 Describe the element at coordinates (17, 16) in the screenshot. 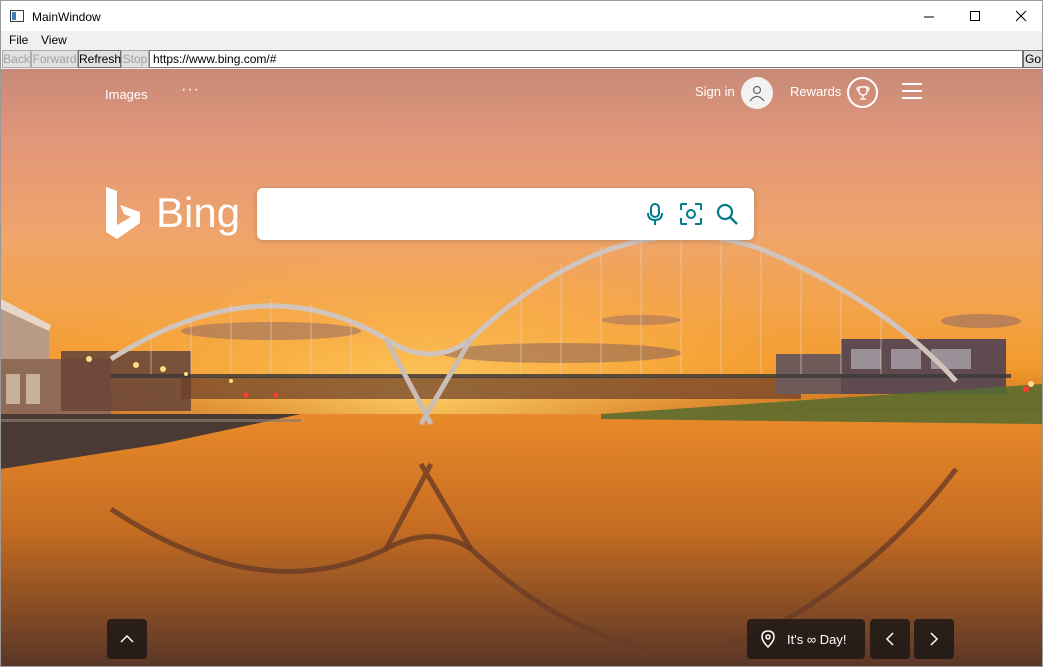

I see `app-icon` at that location.